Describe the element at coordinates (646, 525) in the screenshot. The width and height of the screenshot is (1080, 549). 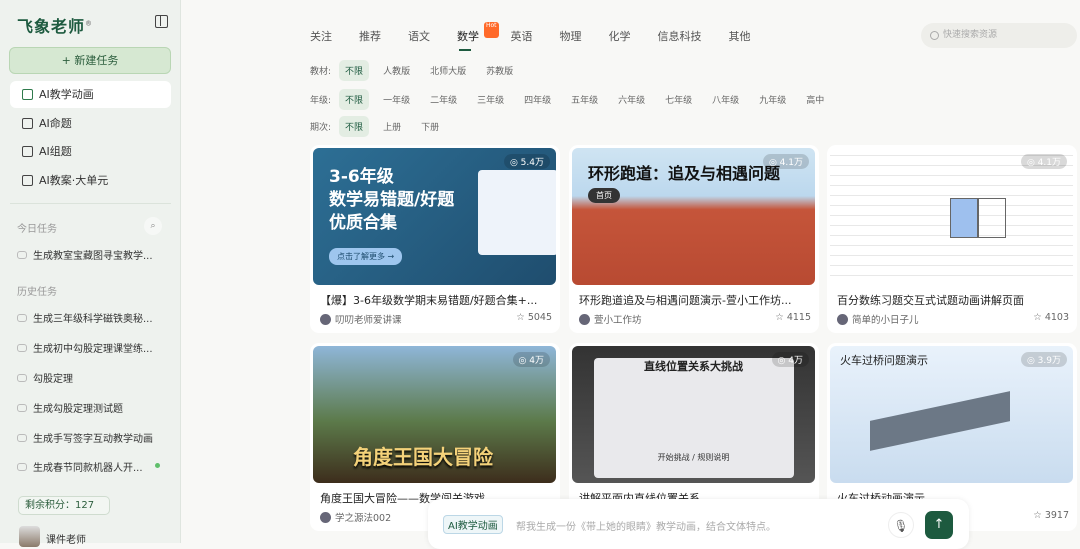
I see `prompt-input: 帮我生成一份《带上她的眼睛》教学动画，结合文体特点。` at that location.